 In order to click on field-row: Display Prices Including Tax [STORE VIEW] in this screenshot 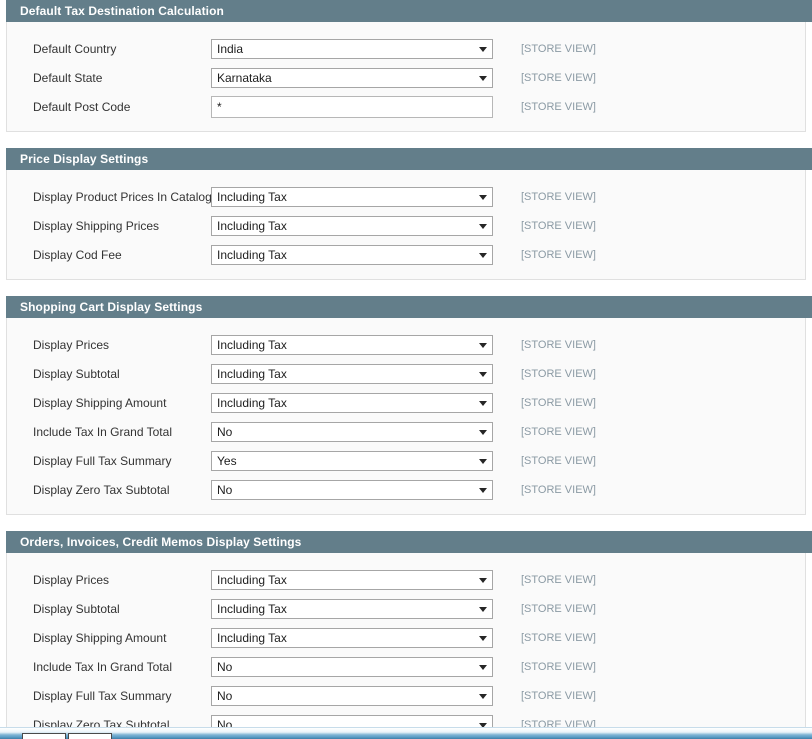, I will do `click(406, 344)`.